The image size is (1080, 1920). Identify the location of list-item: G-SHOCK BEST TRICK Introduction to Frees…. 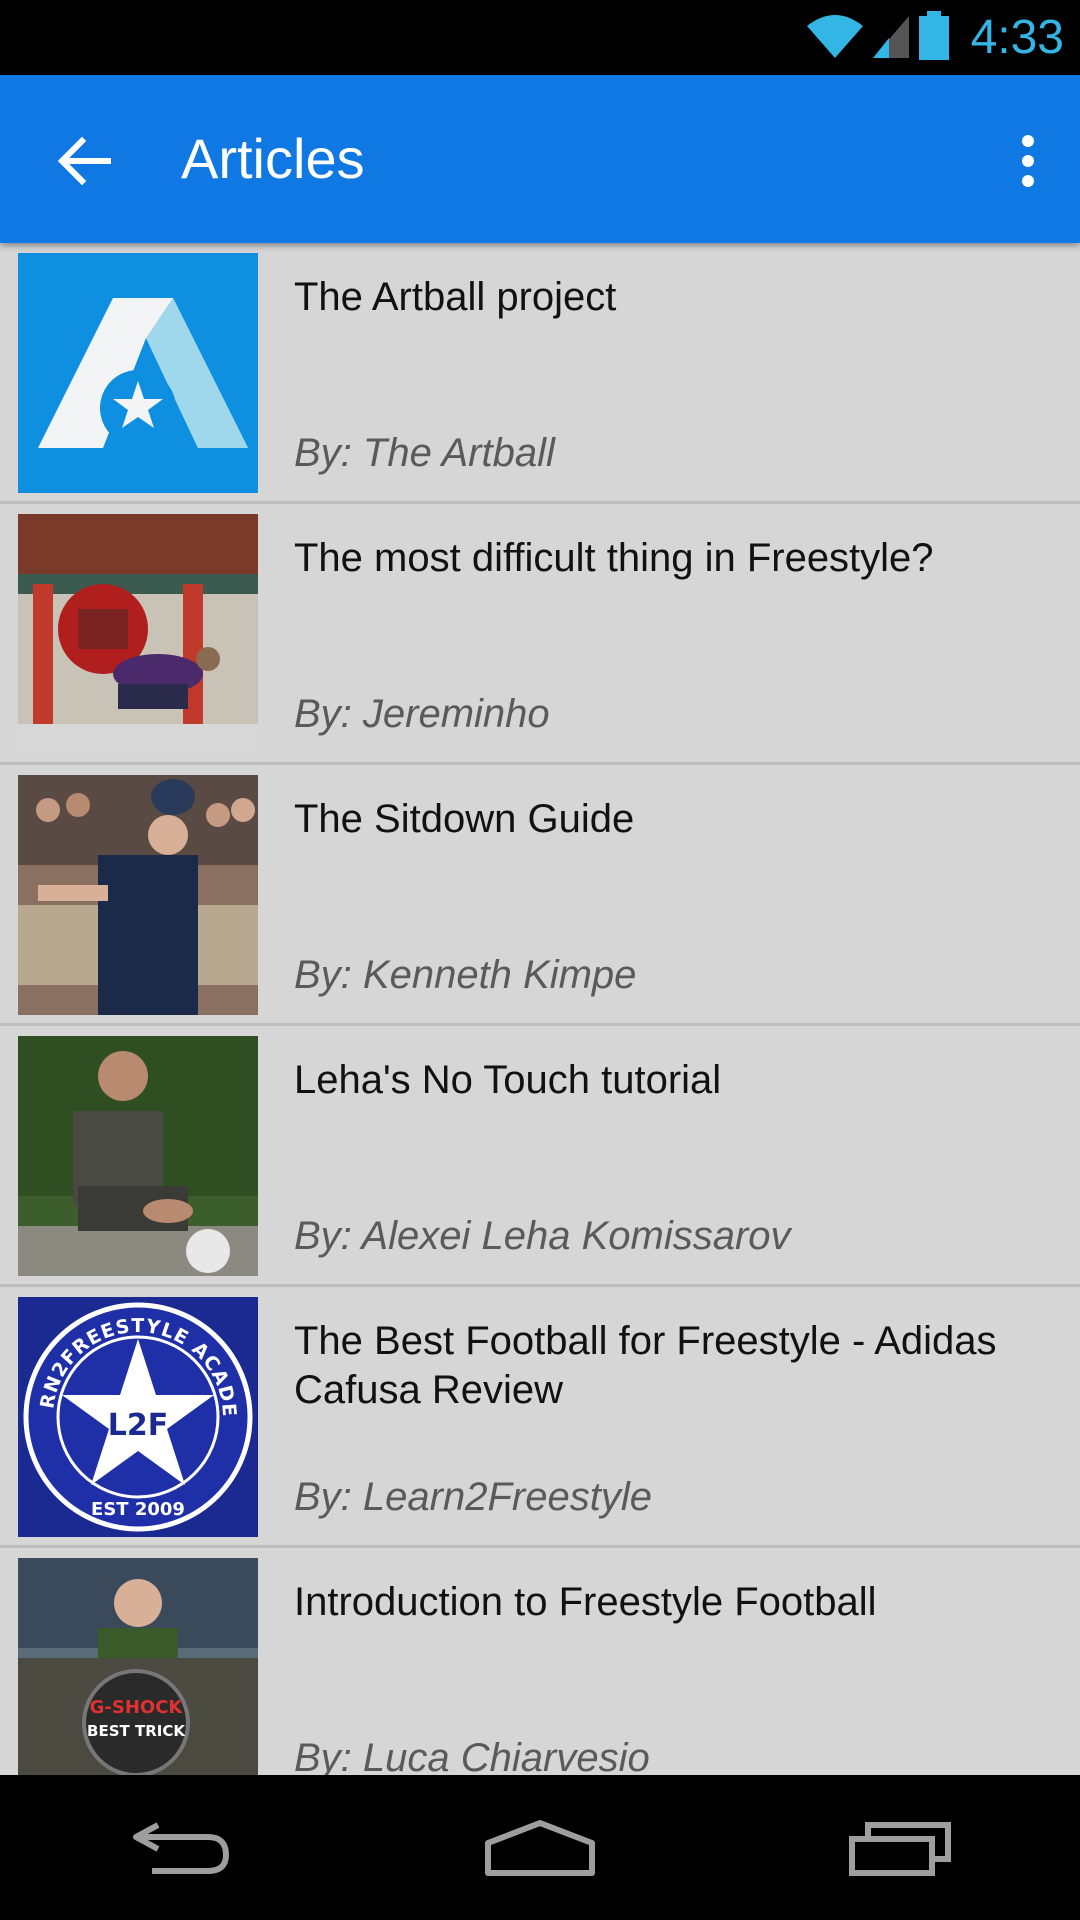
(540, 1661).